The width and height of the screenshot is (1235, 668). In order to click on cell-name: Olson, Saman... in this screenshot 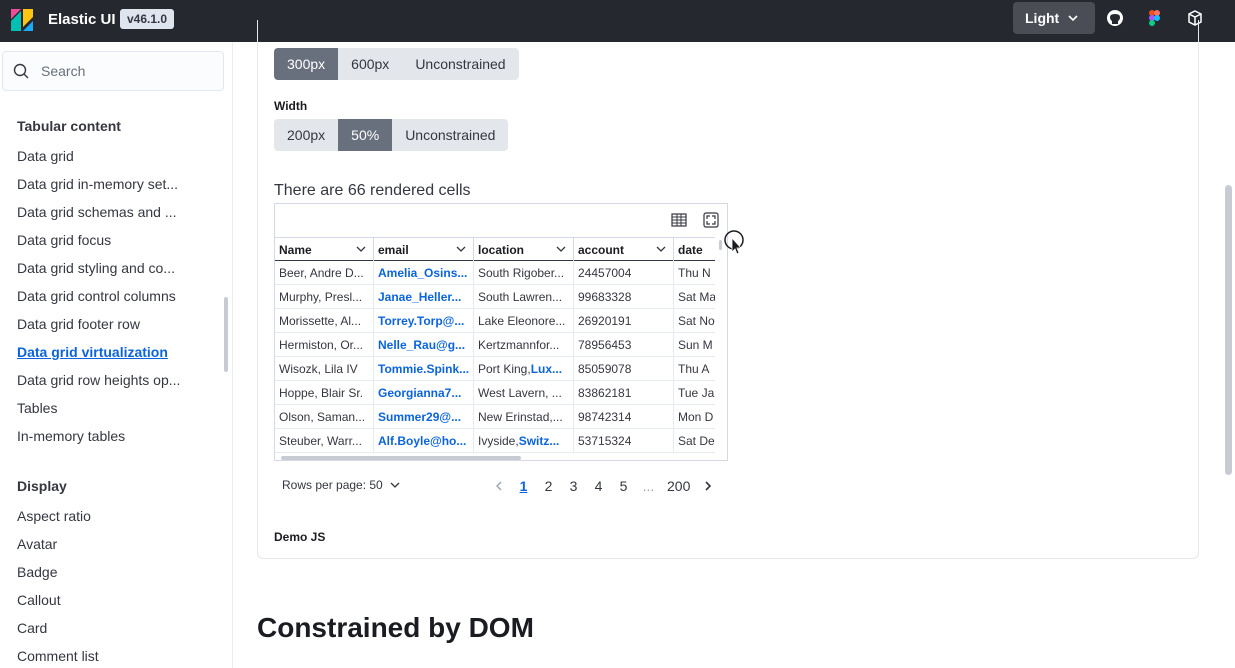, I will do `click(324, 416)`.